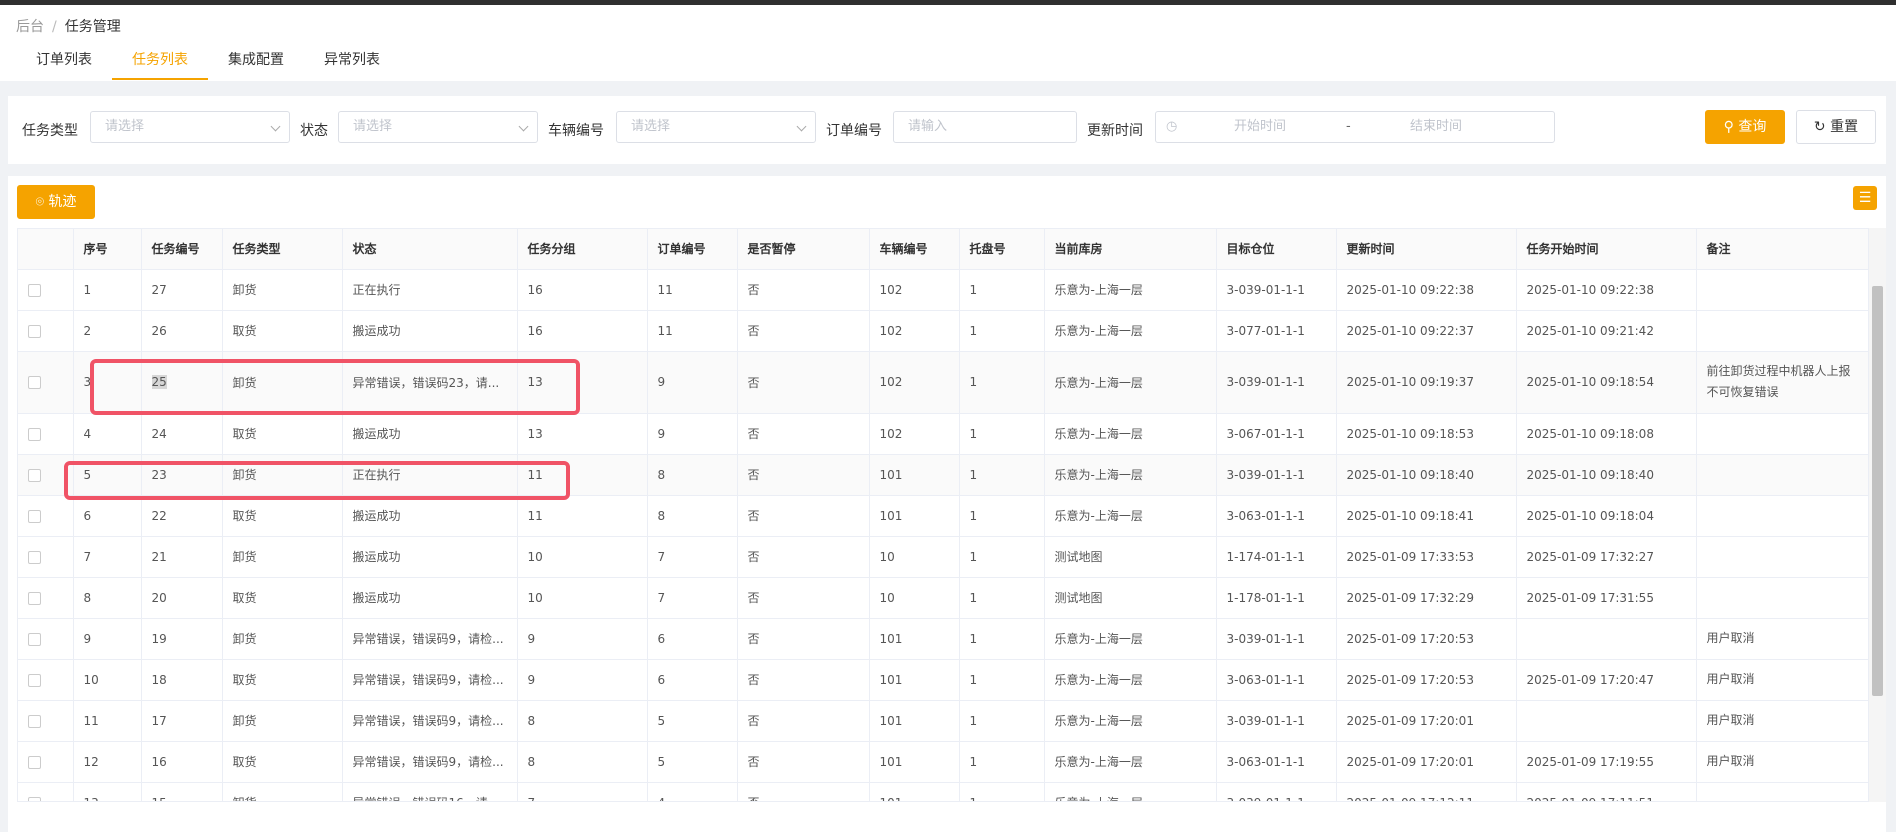  I want to click on table-cell: 2025-01-10 09:18:08, so click(1606, 434).